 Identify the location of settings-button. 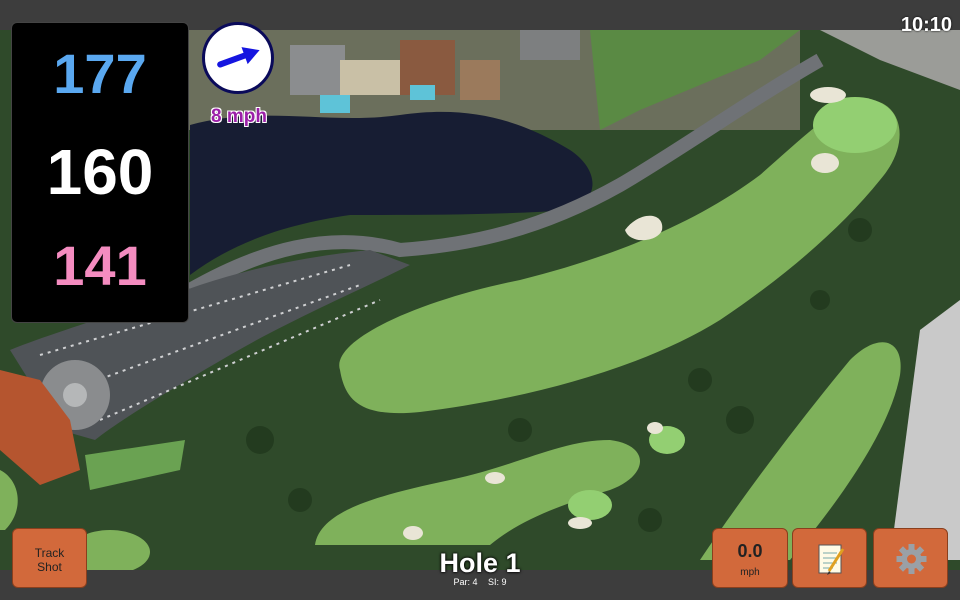
(910, 558).